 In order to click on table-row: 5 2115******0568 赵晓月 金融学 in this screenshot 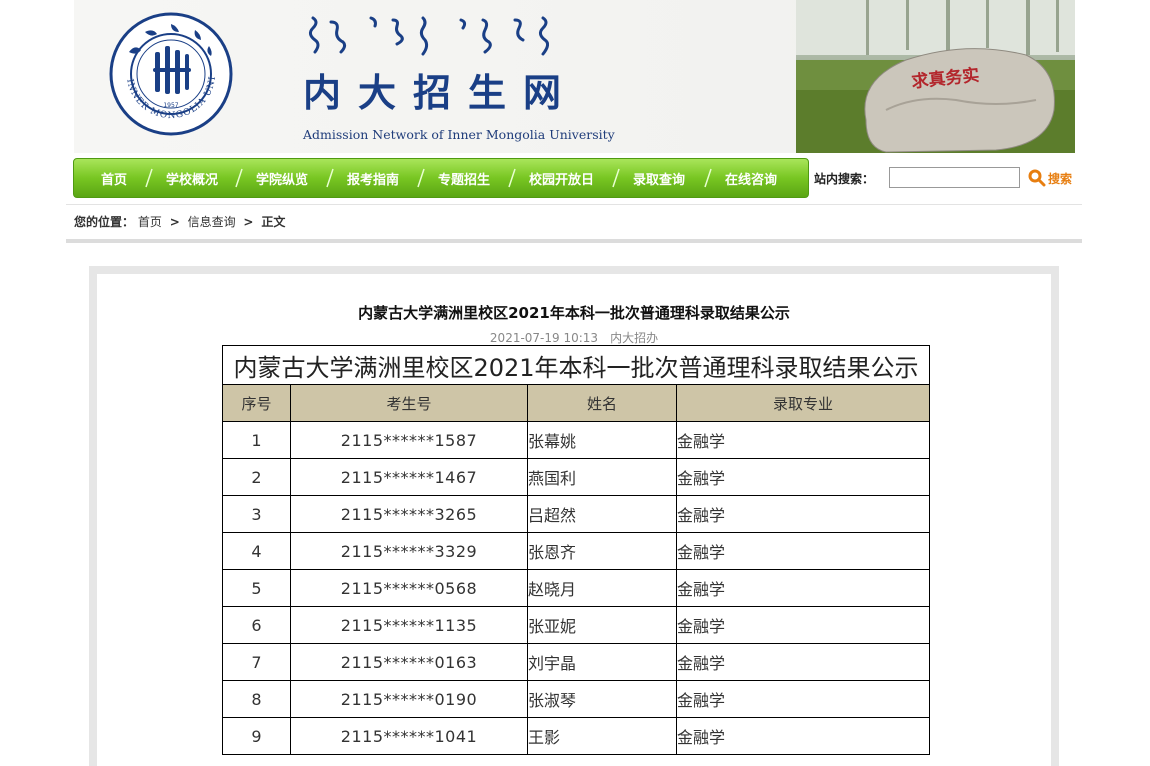, I will do `click(576, 588)`.